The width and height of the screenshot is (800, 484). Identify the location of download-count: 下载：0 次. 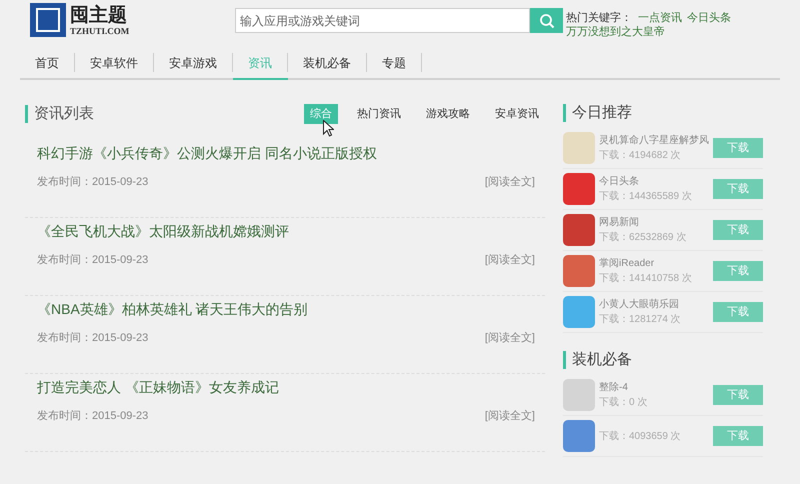
(623, 403).